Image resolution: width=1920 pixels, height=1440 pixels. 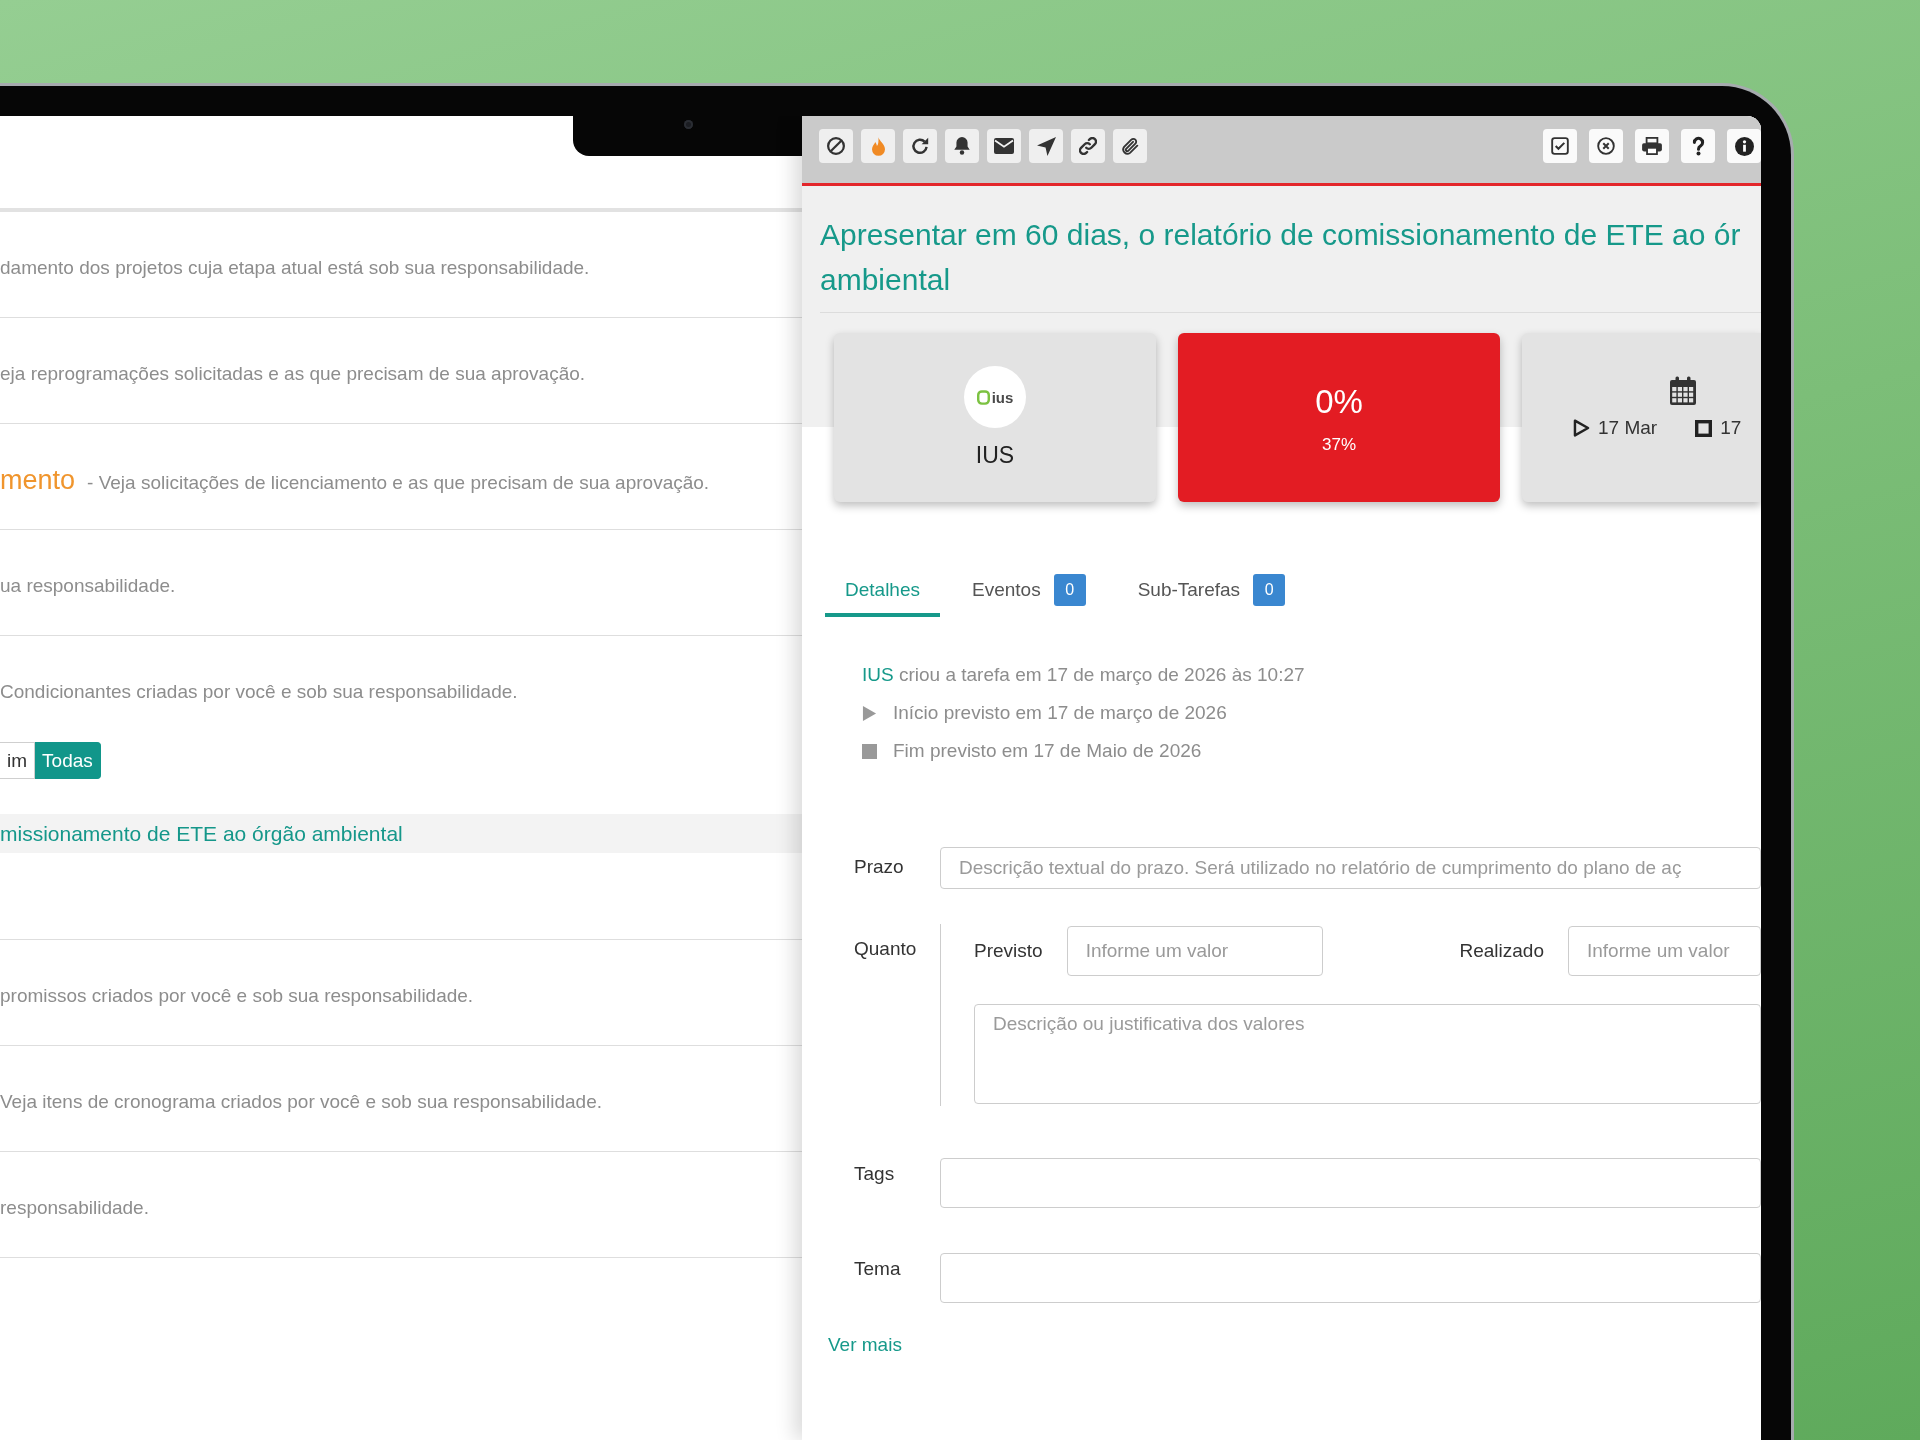 I want to click on link-icon, so click(x=1088, y=146).